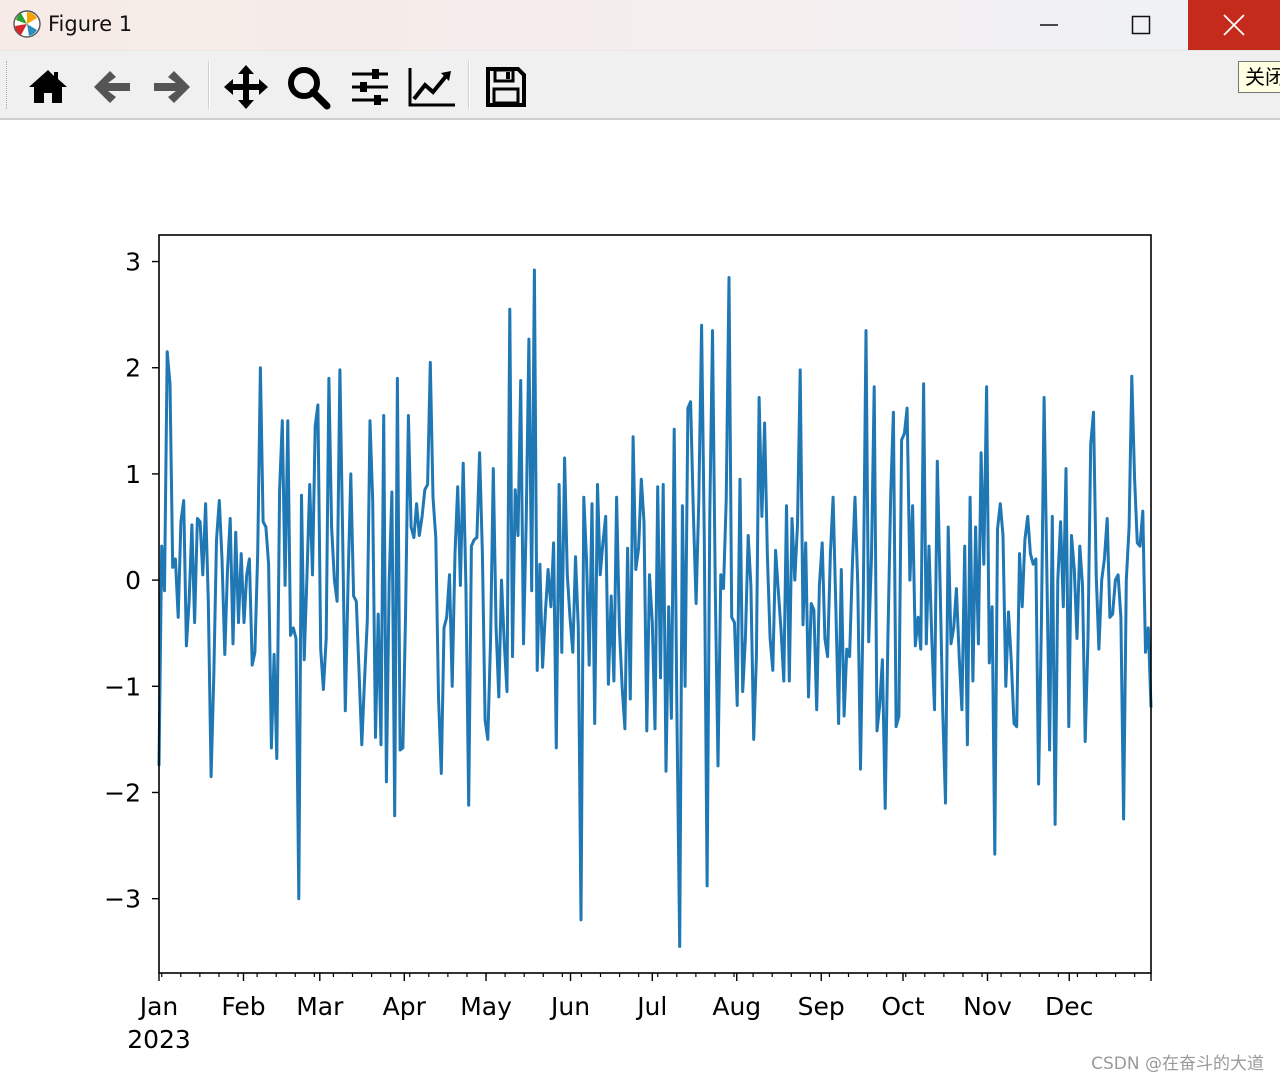  Describe the element at coordinates (821, 1006) in the screenshot. I see `x-tick-label: Sep` at that location.